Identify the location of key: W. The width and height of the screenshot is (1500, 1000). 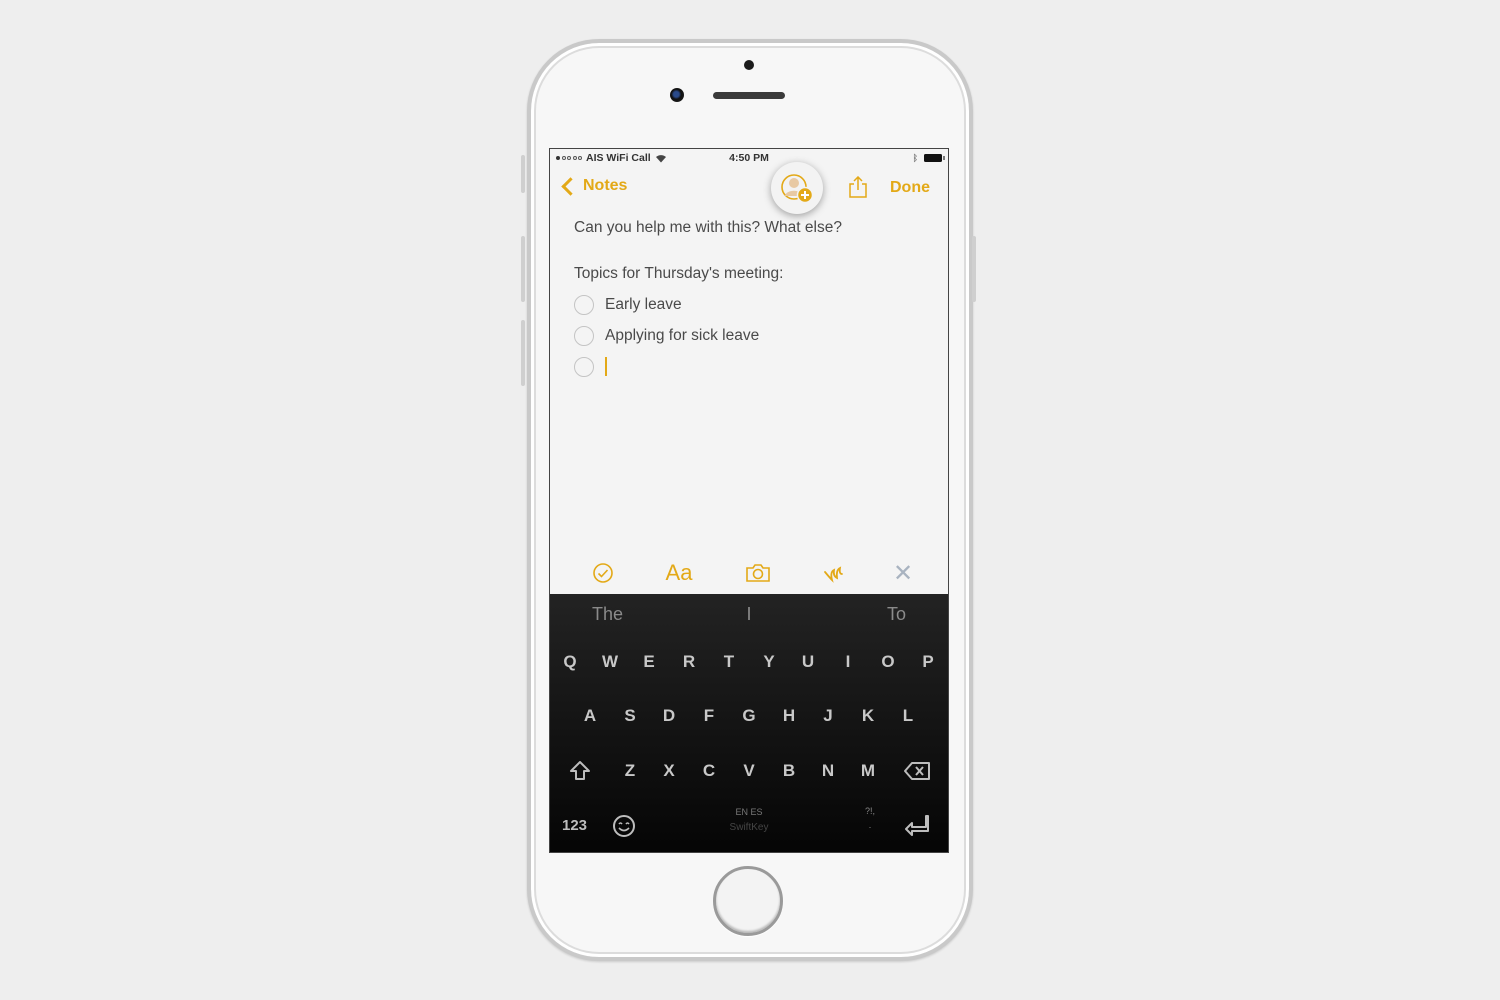
(610, 662).